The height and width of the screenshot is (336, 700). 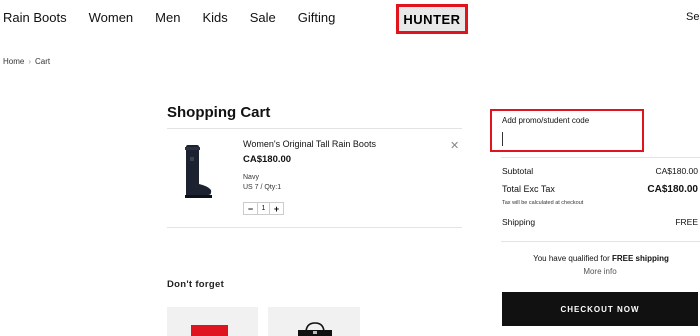 I want to click on more-info-link: More info, so click(x=600, y=271).